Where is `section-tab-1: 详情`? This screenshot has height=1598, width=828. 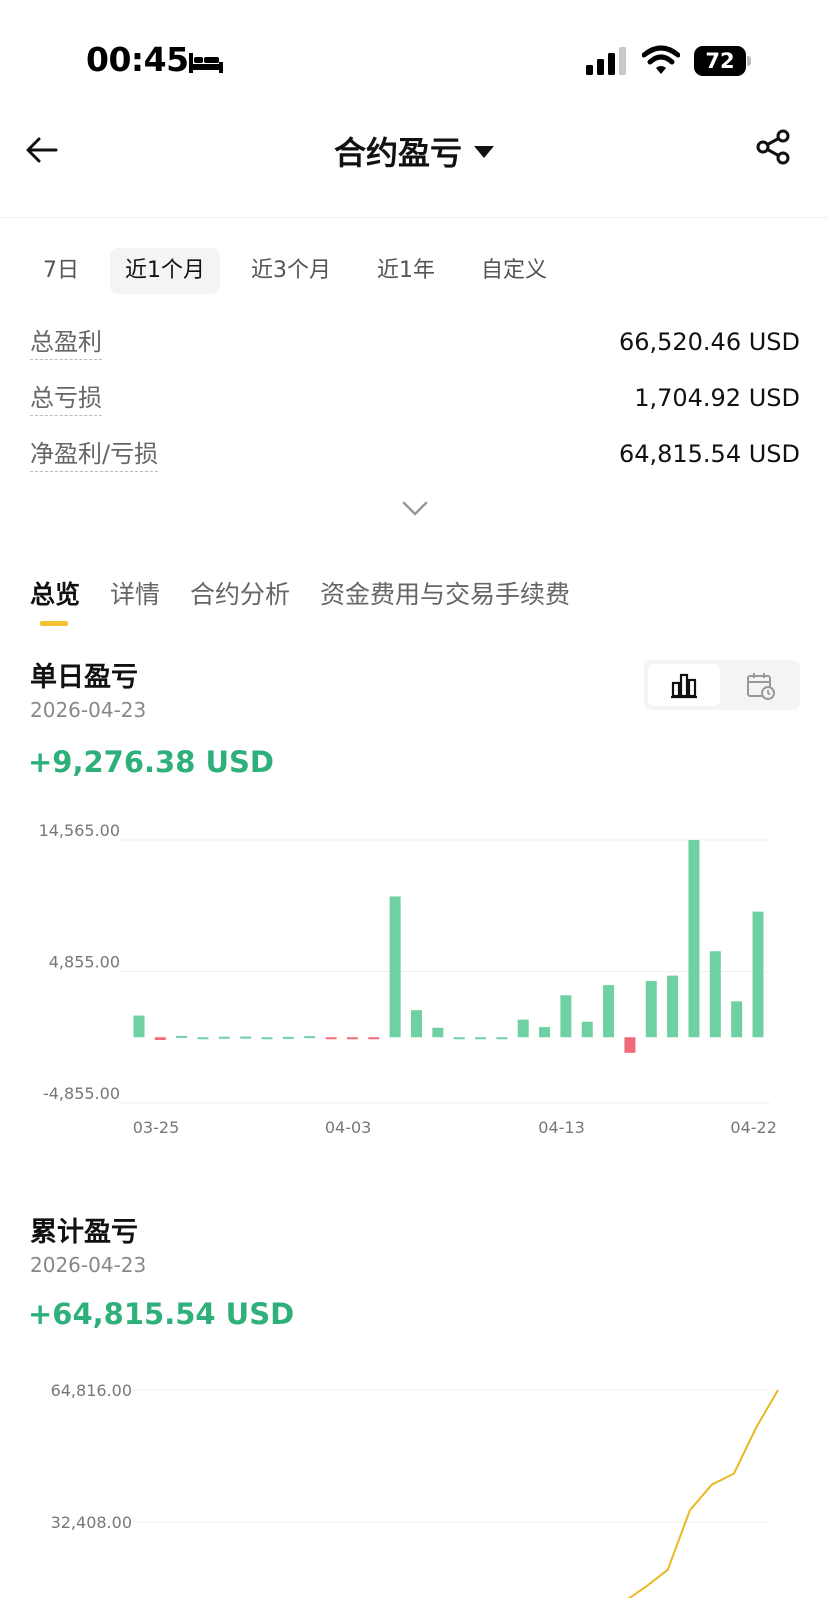
section-tab-1: 详情 is located at coordinates (135, 599).